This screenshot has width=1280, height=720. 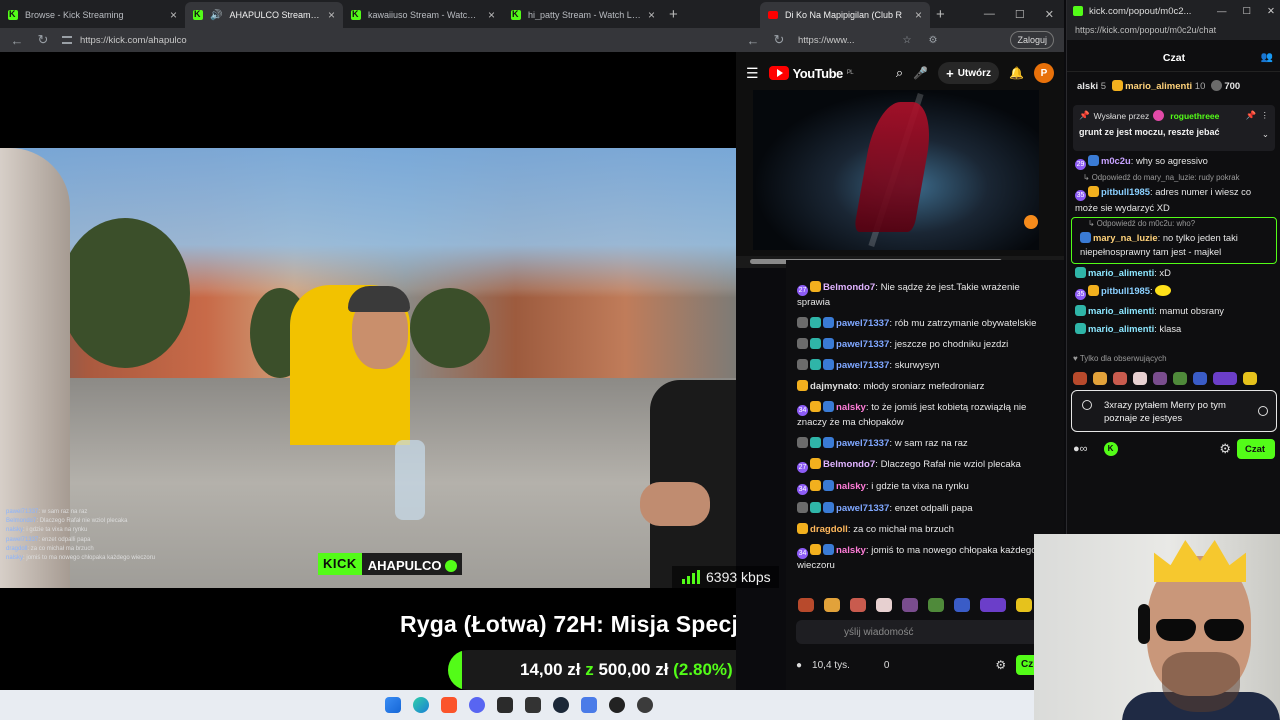 What do you see at coordinates (925, 366) in the screenshot?
I see `chat-message: pawel71337: skurwysyn` at bounding box center [925, 366].